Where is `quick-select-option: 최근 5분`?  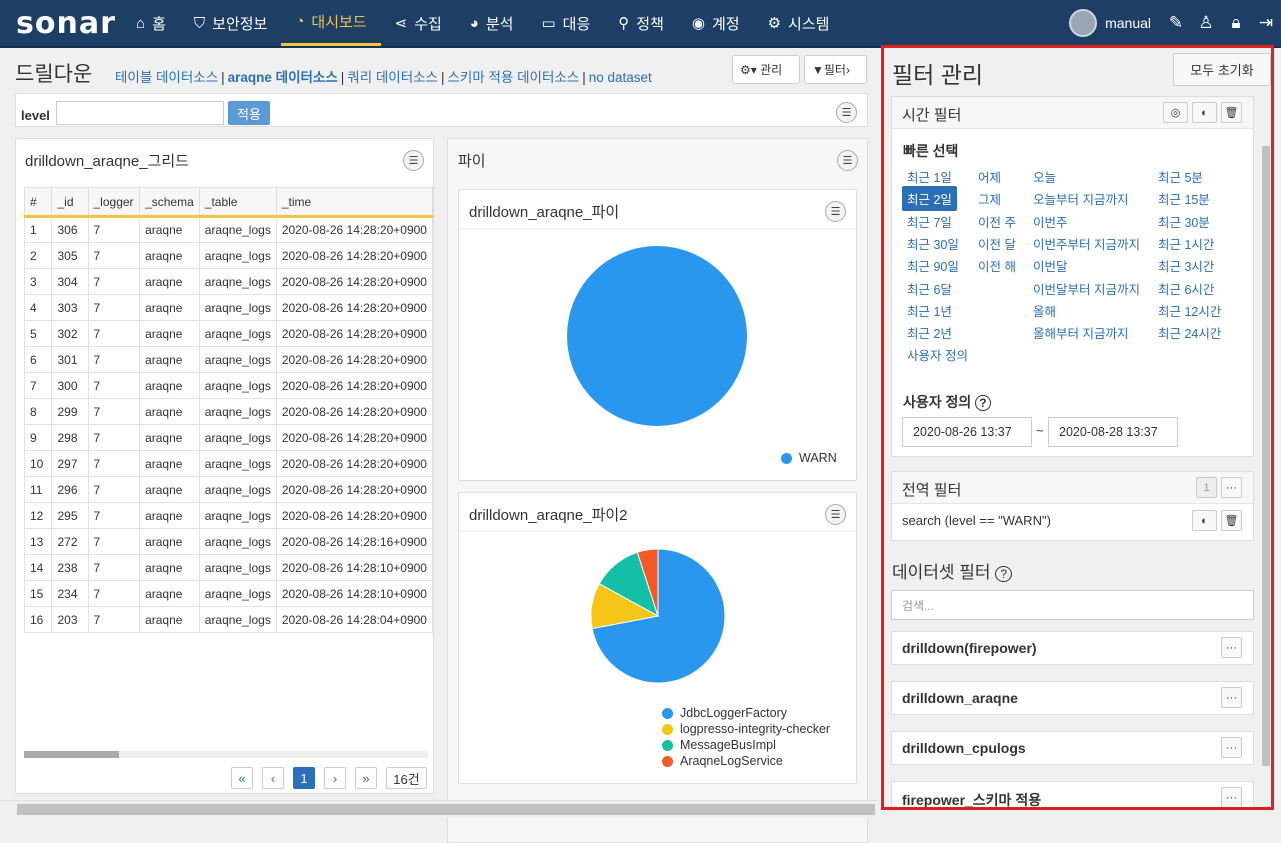
quick-select-option: 최근 5분 is located at coordinates (1180, 176).